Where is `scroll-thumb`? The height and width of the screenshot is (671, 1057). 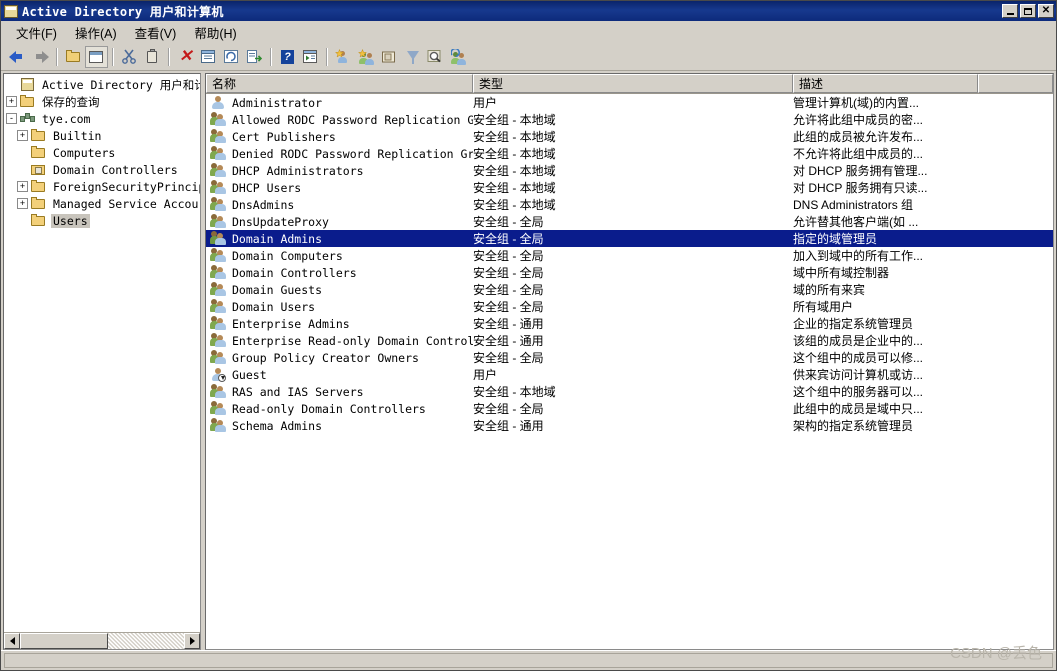 scroll-thumb is located at coordinates (64, 641).